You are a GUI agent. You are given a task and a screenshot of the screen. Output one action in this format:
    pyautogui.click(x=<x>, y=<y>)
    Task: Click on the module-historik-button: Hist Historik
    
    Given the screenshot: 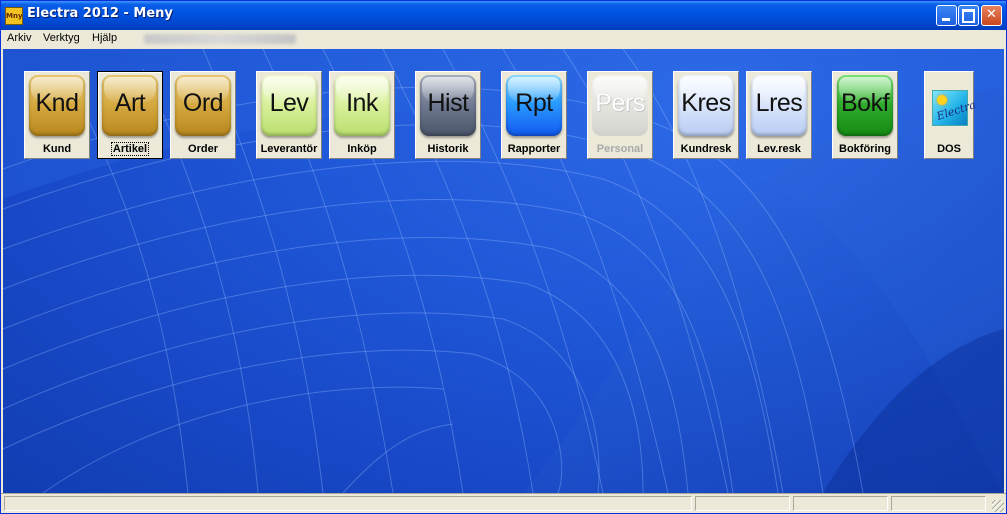 What is the action you would take?
    pyautogui.click(x=448, y=115)
    